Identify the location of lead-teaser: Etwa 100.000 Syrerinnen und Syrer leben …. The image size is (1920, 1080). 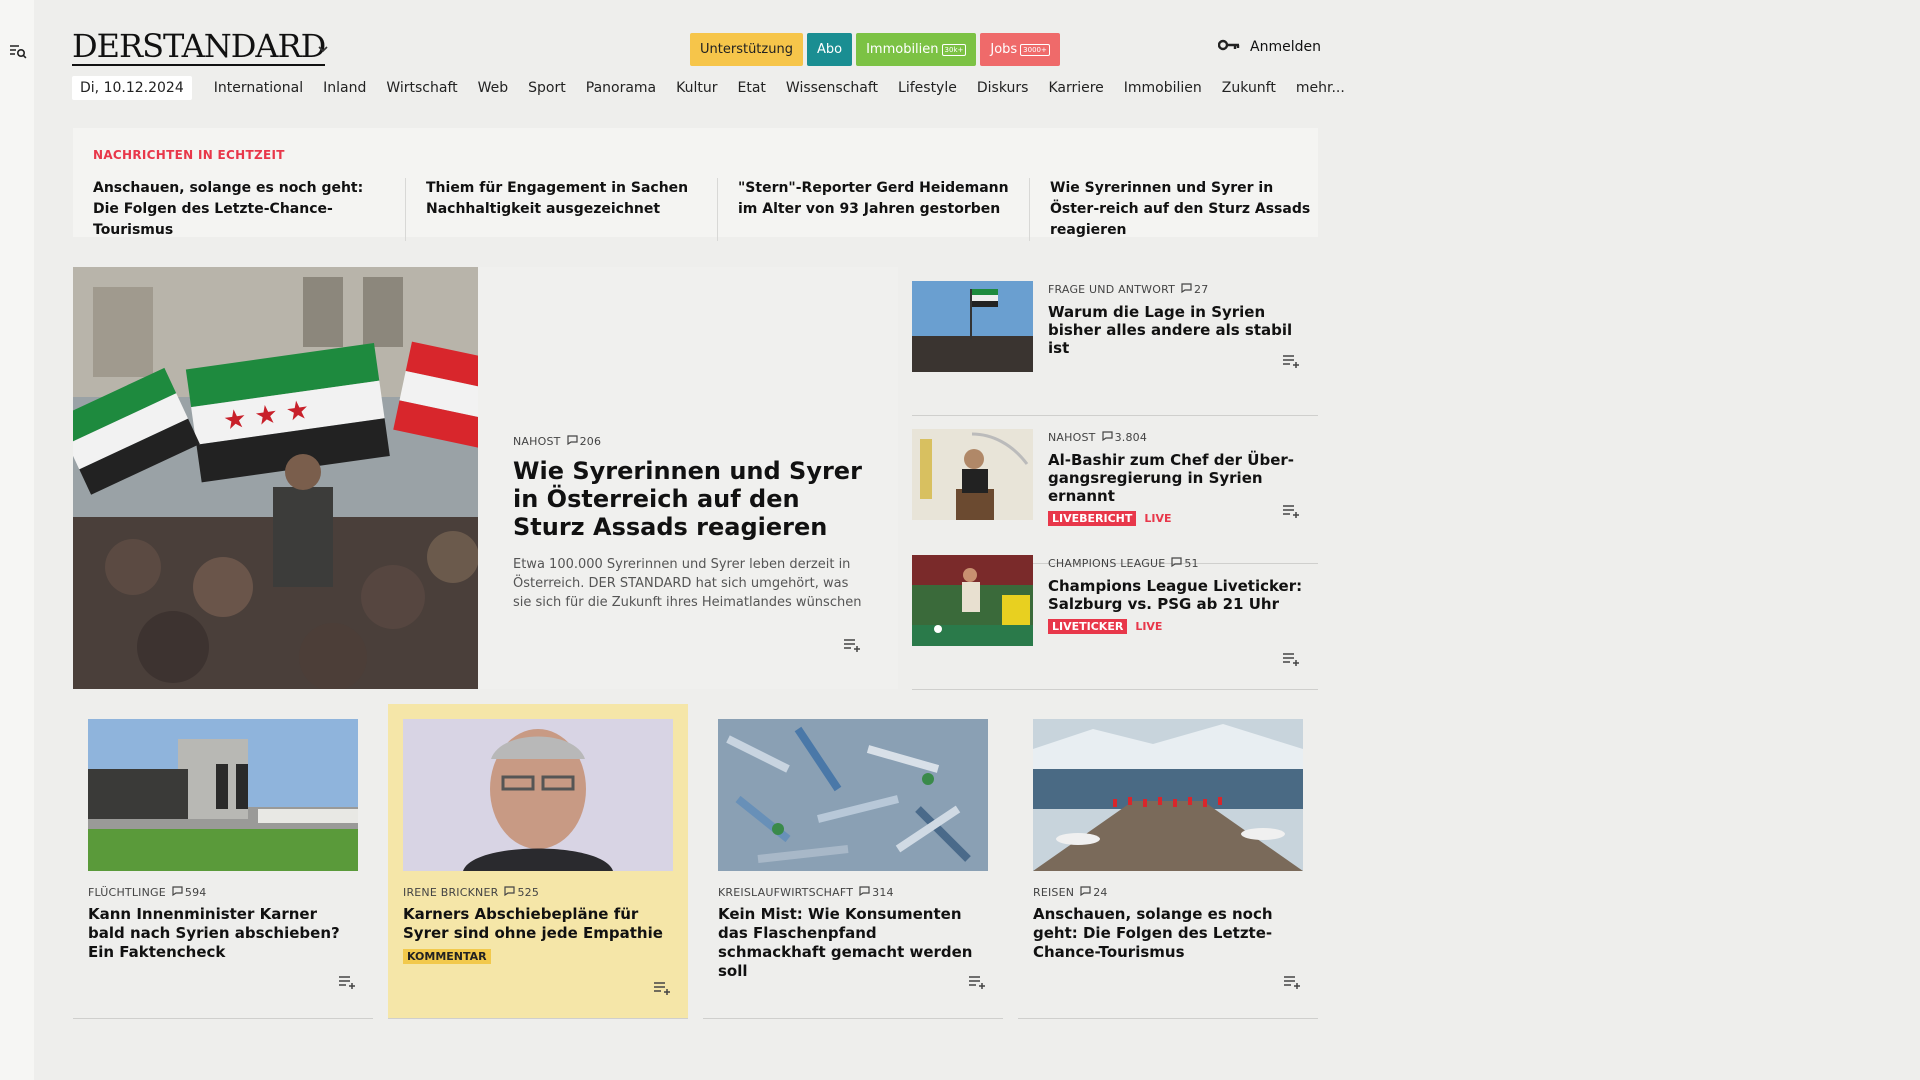
(687, 583).